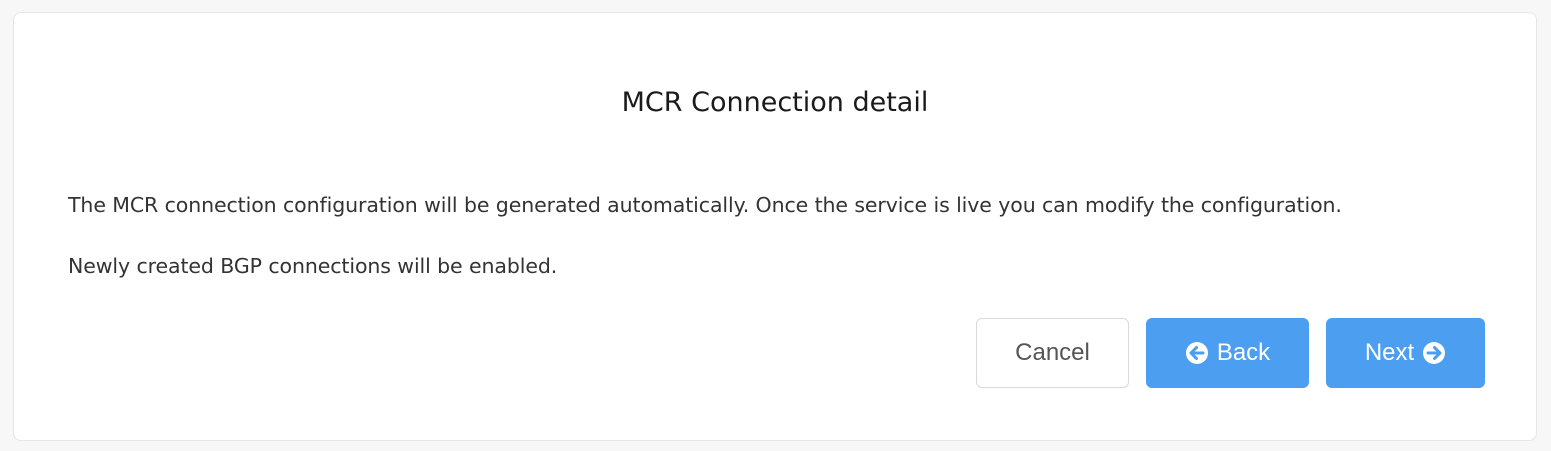  Describe the element at coordinates (1434, 353) in the screenshot. I see `arrow-circle-right-icon` at that location.